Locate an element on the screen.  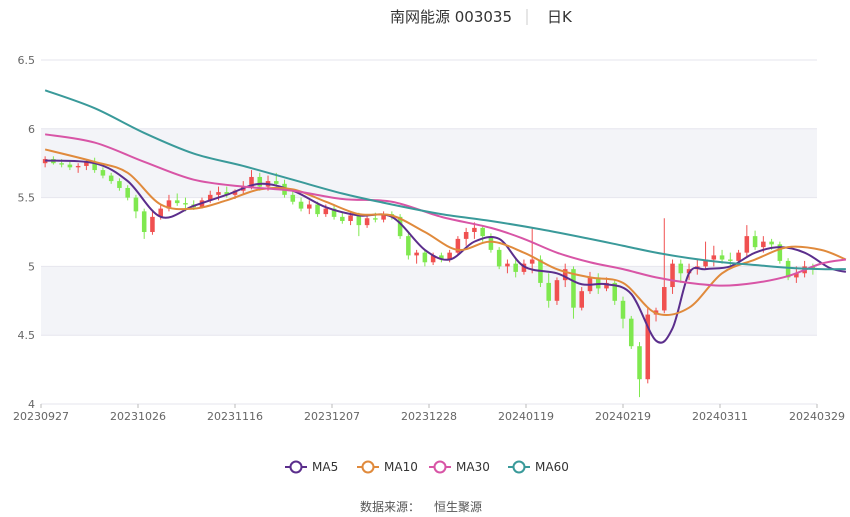
y-tick-label: 5.5 is located at coordinates (27, 198).